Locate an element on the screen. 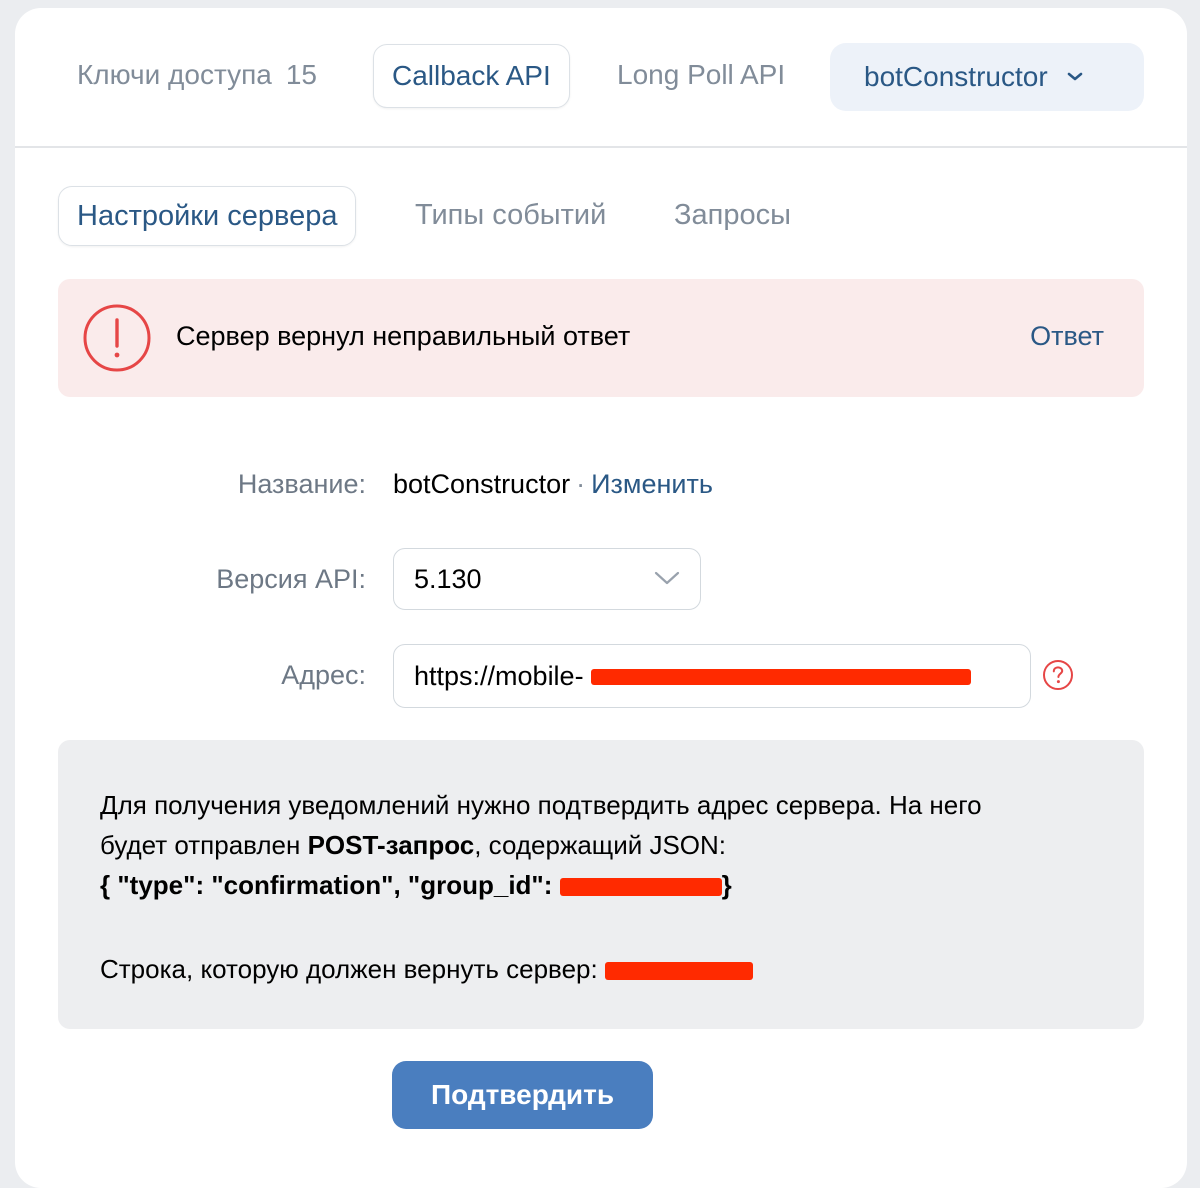 The height and width of the screenshot is (1188, 1200). info-line-2-suffix: , содержащий JSON: is located at coordinates (600, 845).